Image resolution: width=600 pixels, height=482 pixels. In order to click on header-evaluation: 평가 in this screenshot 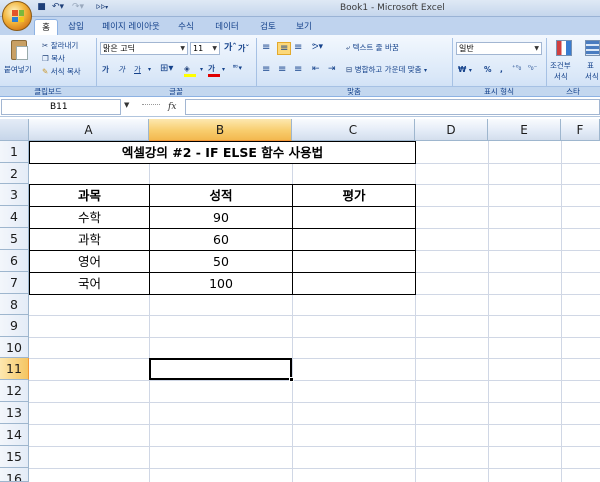, I will do `click(354, 195)`.